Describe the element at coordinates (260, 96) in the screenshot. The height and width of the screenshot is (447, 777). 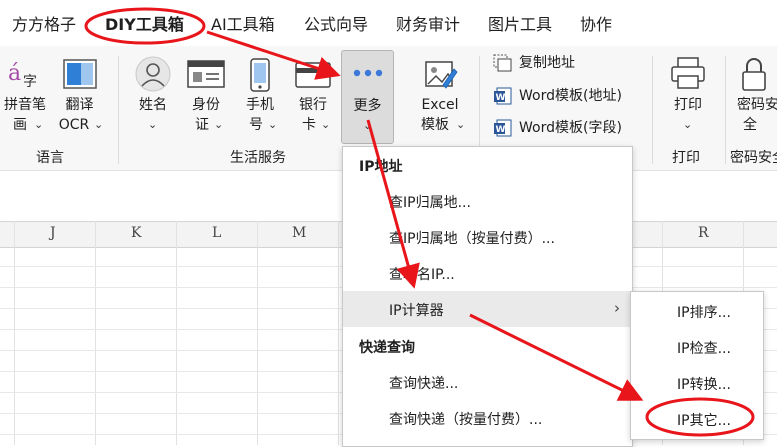
I see `phone-button: 手机 号 ⌄` at that location.